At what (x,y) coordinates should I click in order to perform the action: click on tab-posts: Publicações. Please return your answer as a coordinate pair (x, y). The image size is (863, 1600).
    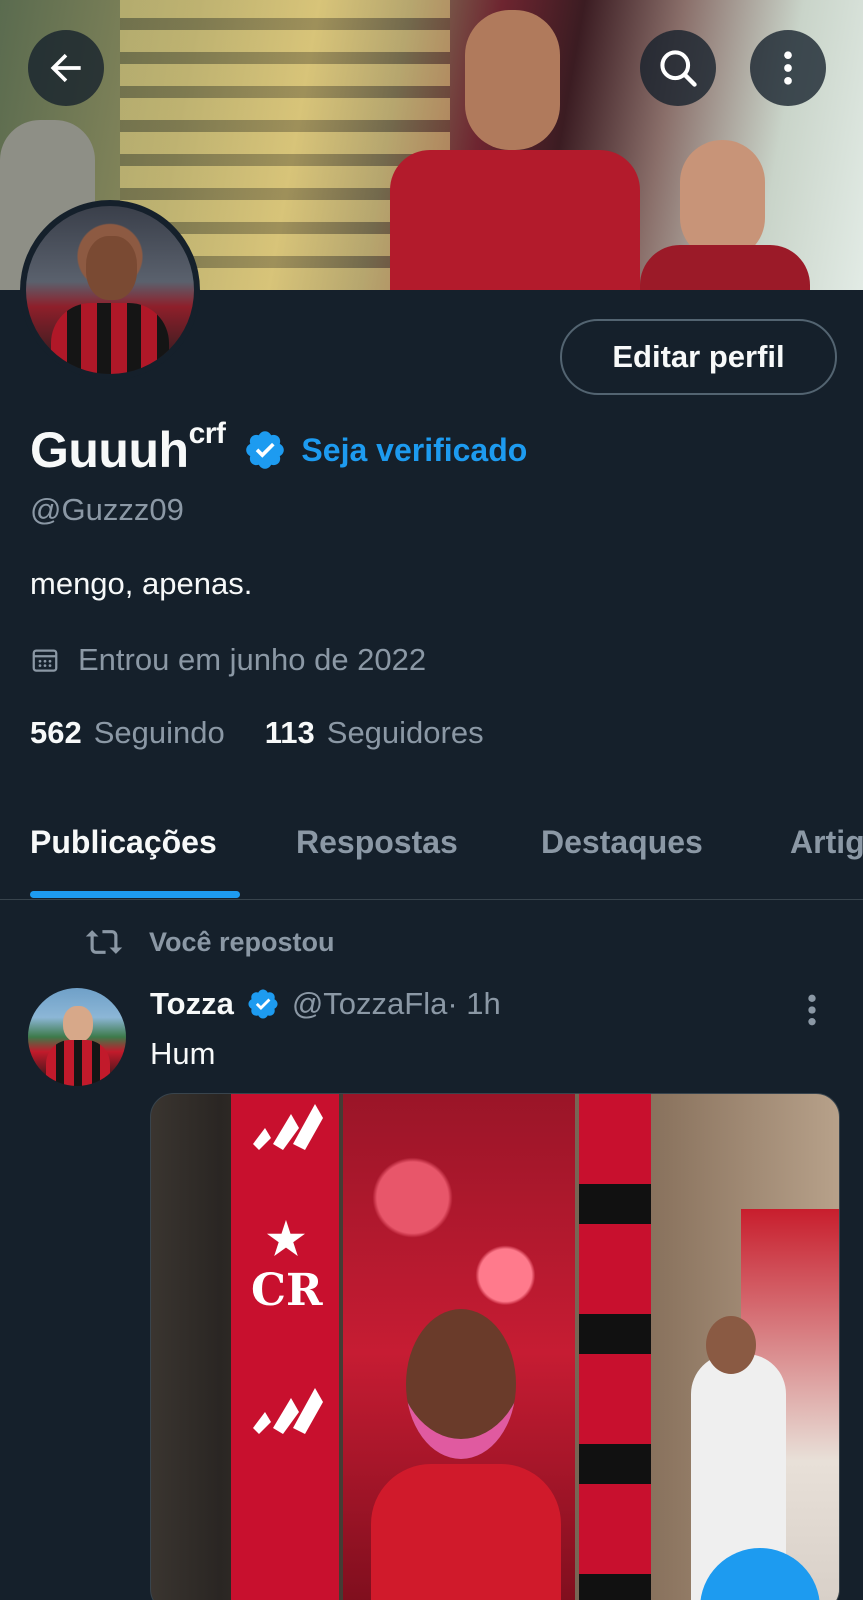
    Looking at the image, I should click on (123, 842).